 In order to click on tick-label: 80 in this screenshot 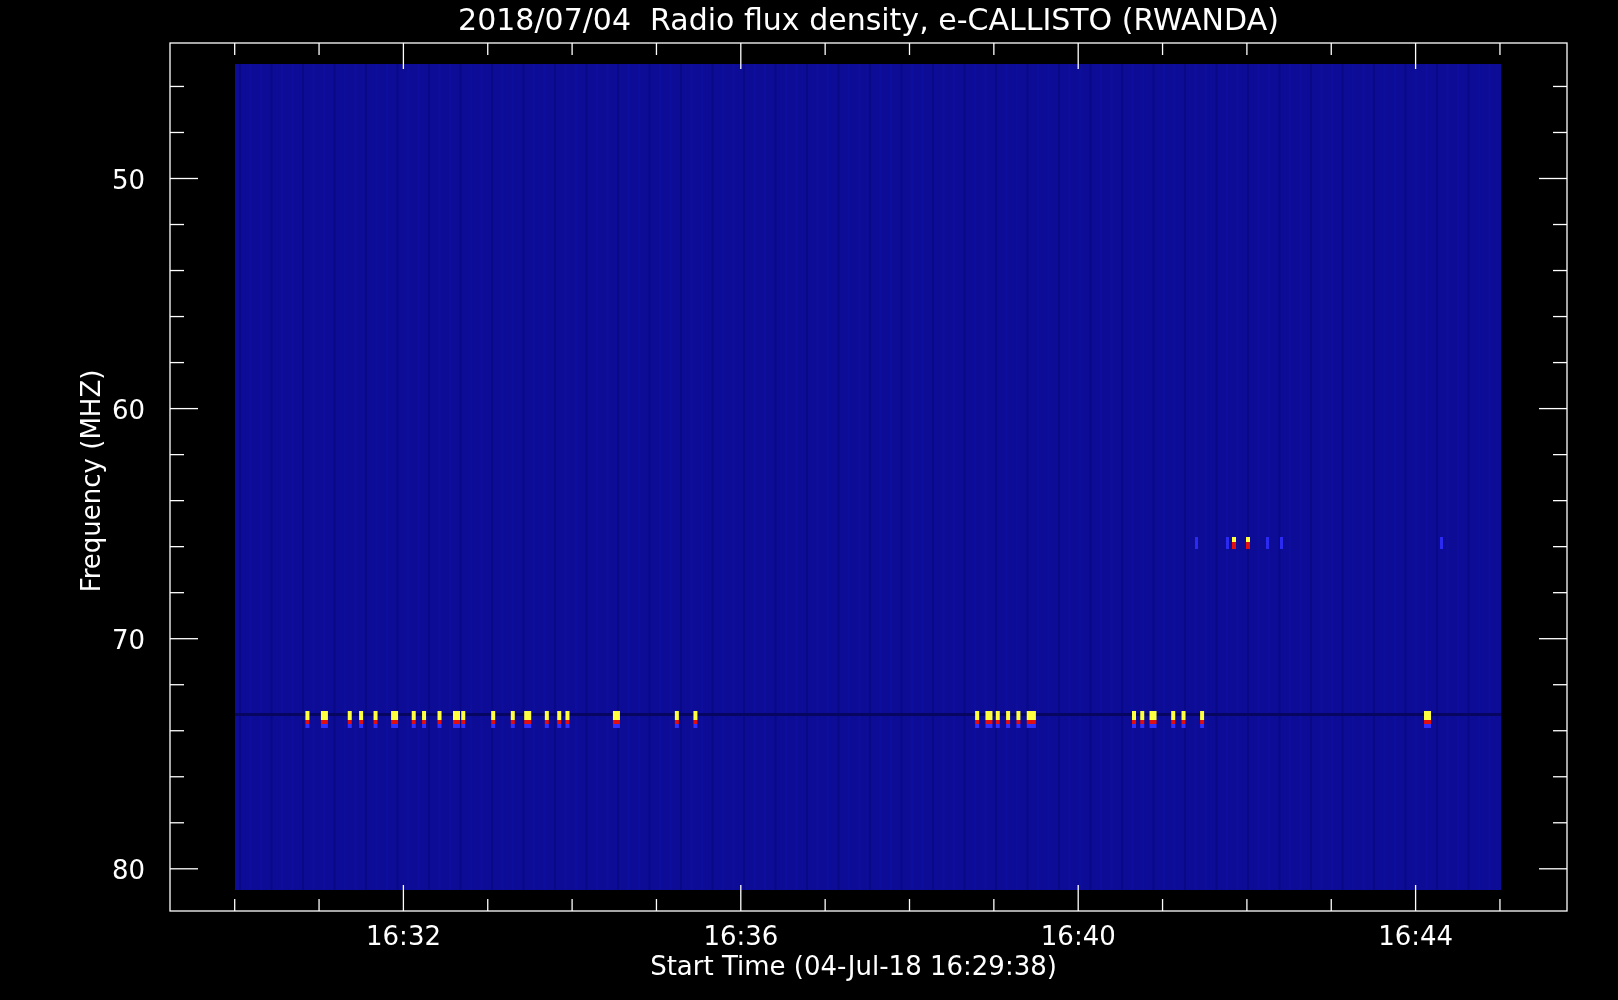, I will do `click(128, 870)`.